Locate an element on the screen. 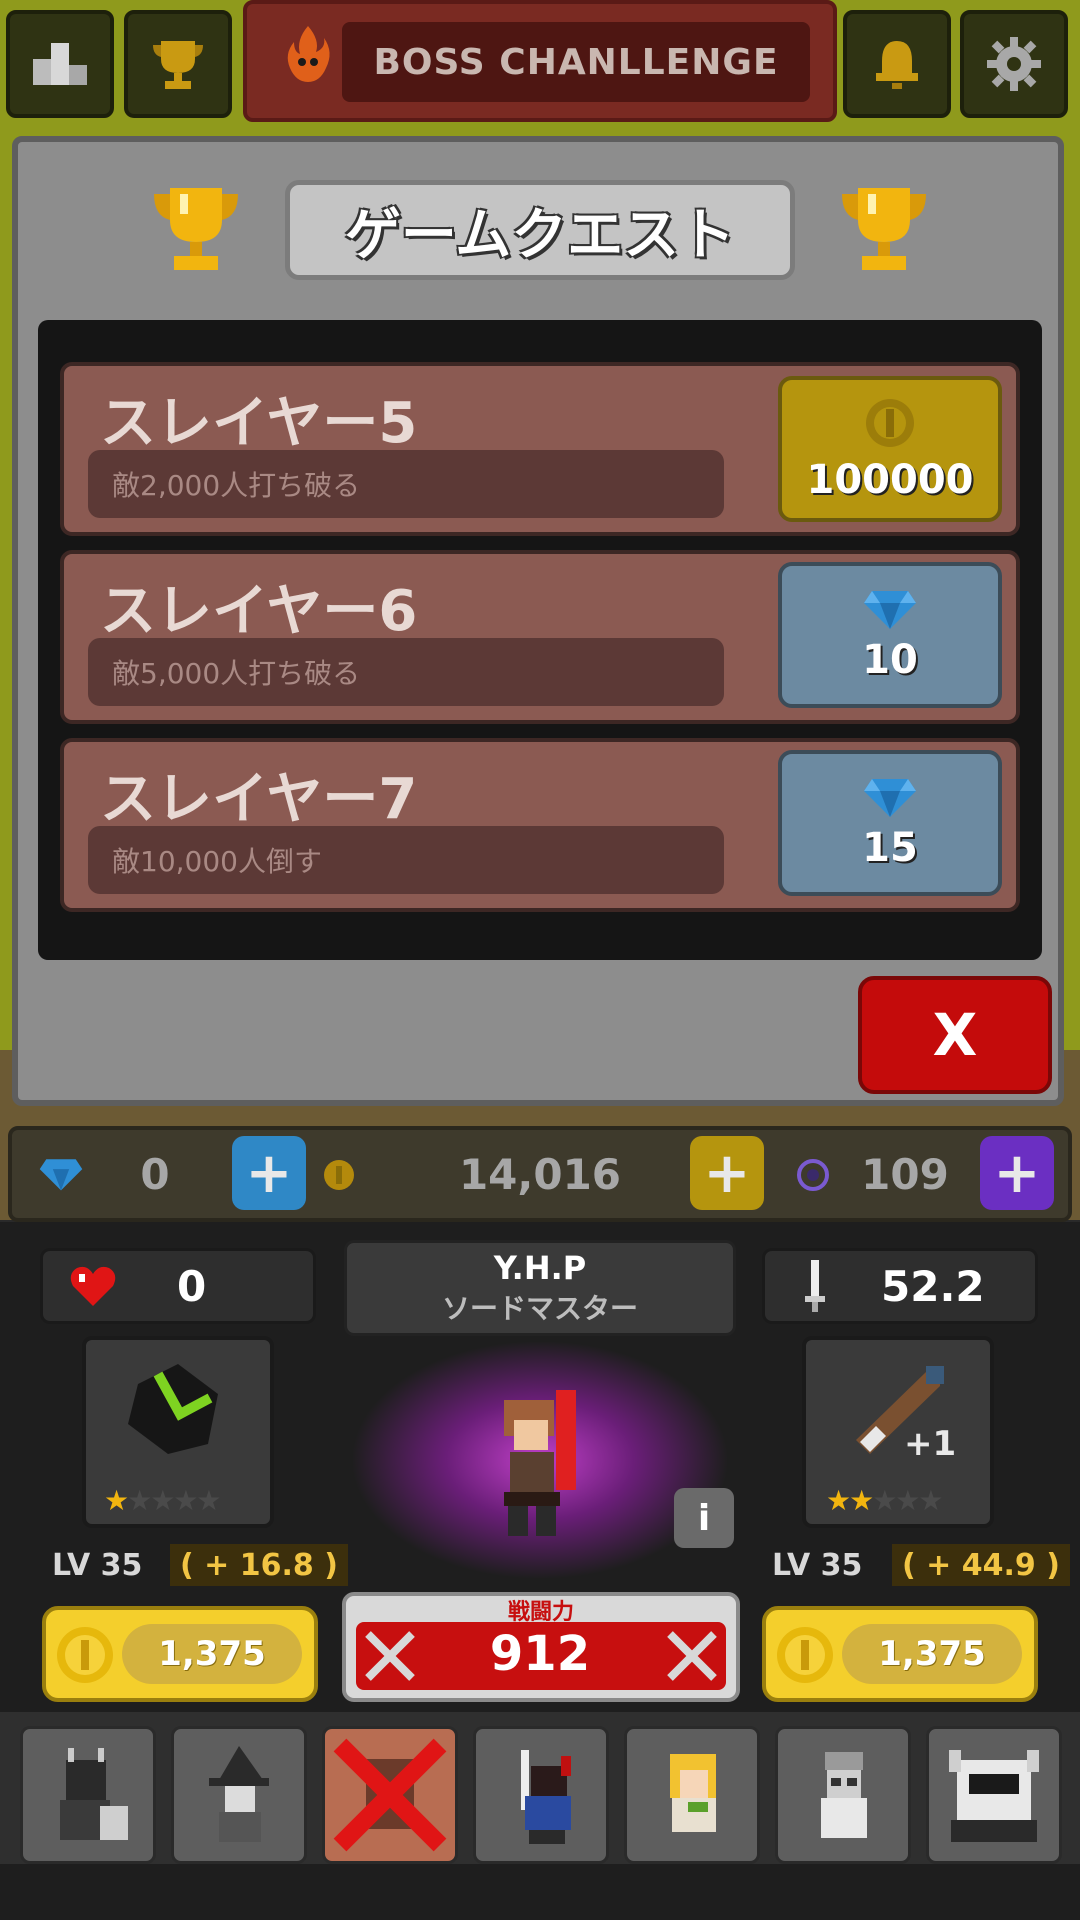 This screenshot has height=1920, width=1080. ranking-button is located at coordinates (60, 64).